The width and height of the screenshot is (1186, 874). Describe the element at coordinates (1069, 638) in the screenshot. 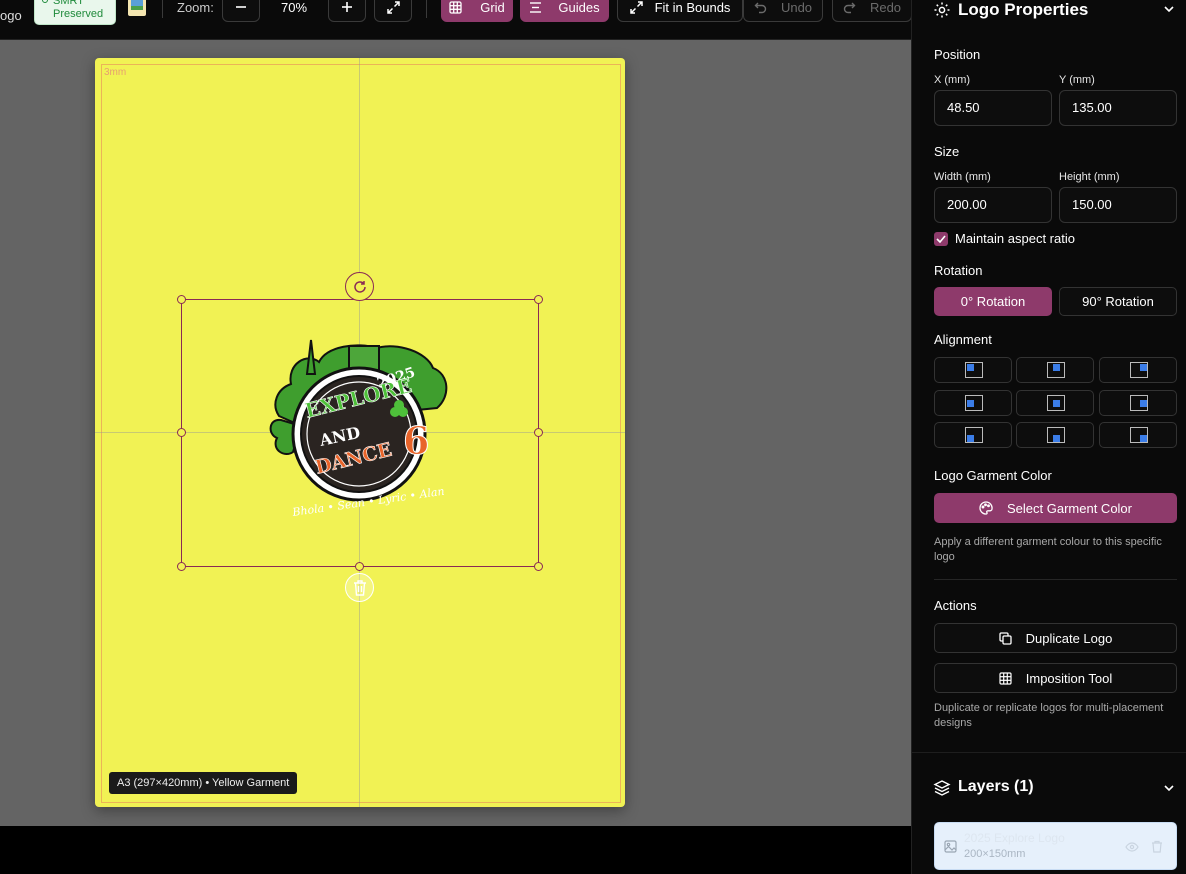

I see `duplicate-logo-label: Duplicate Logo` at that location.